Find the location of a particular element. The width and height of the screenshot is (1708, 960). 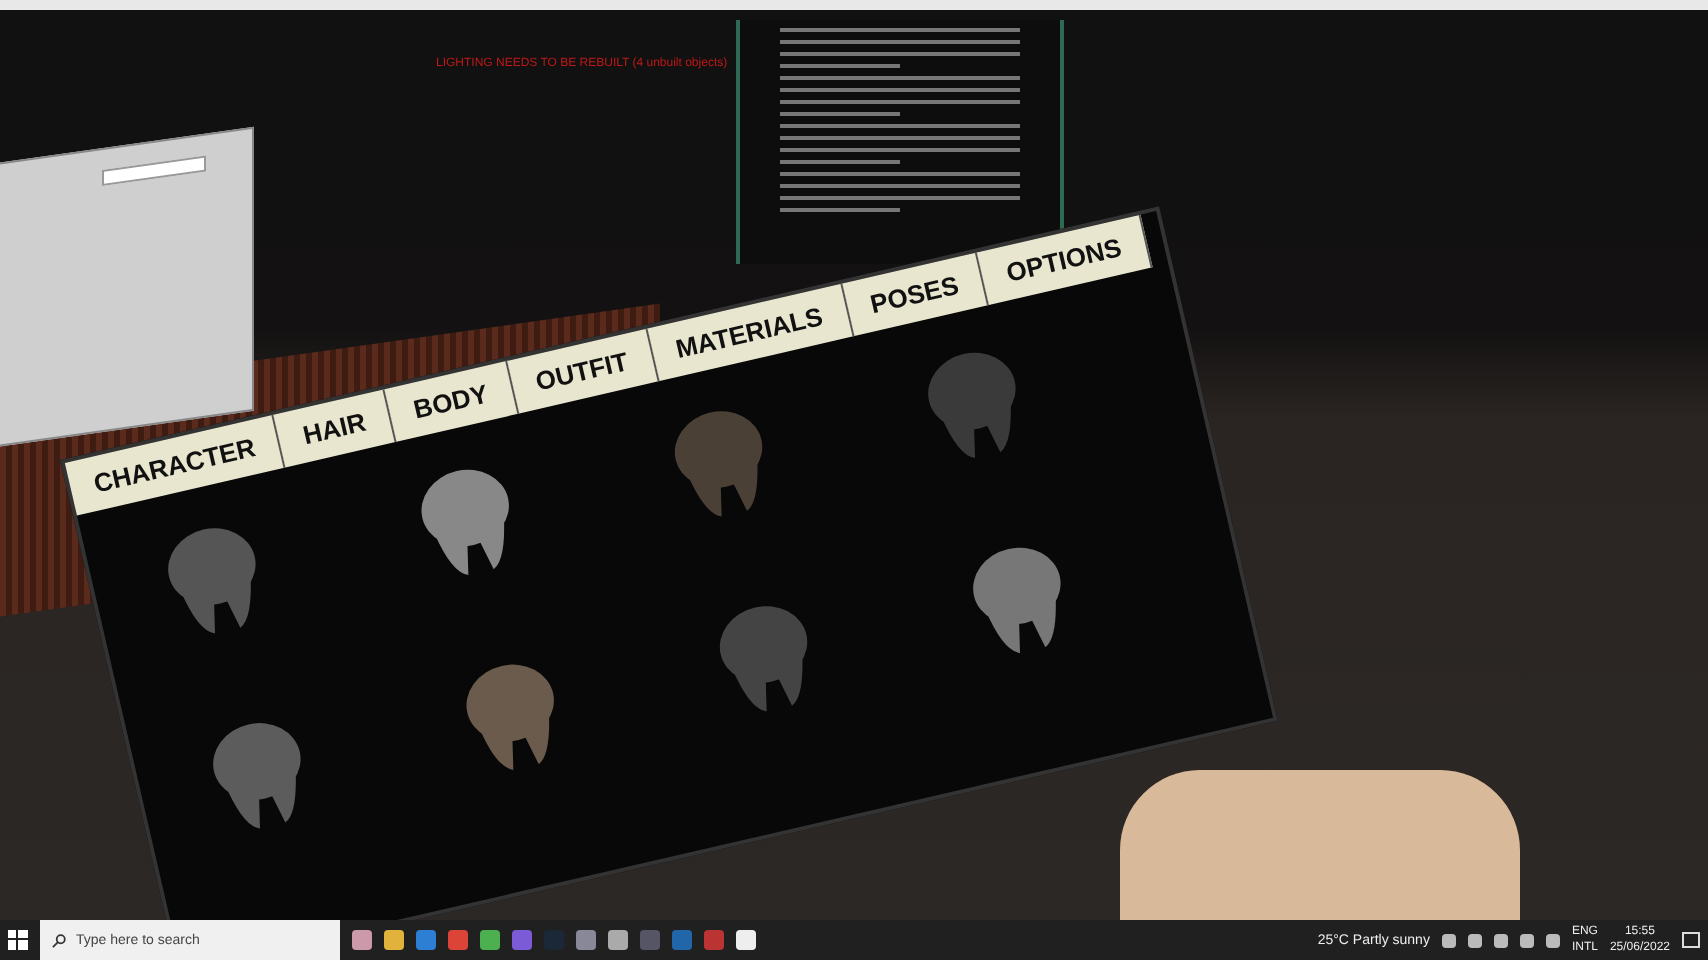

search-icon is located at coordinates (59, 940).